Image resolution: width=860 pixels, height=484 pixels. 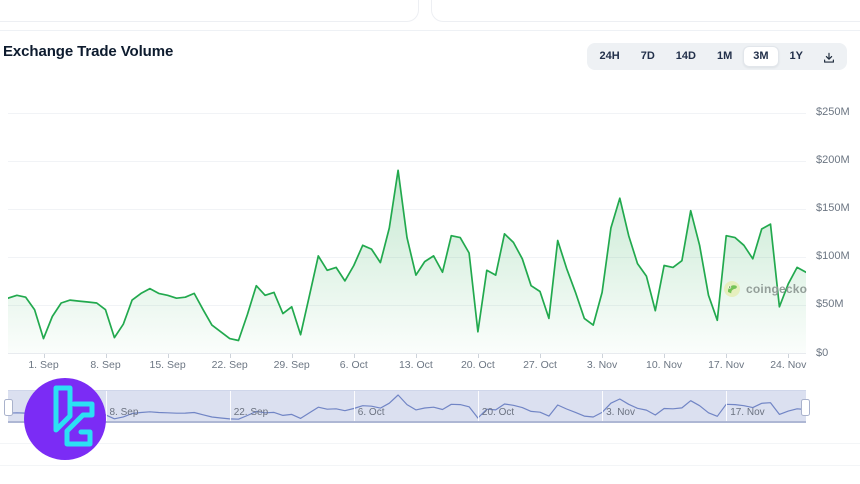 What do you see at coordinates (724, 56) in the screenshot?
I see `range-button-1m: 1M` at bounding box center [724, 56].